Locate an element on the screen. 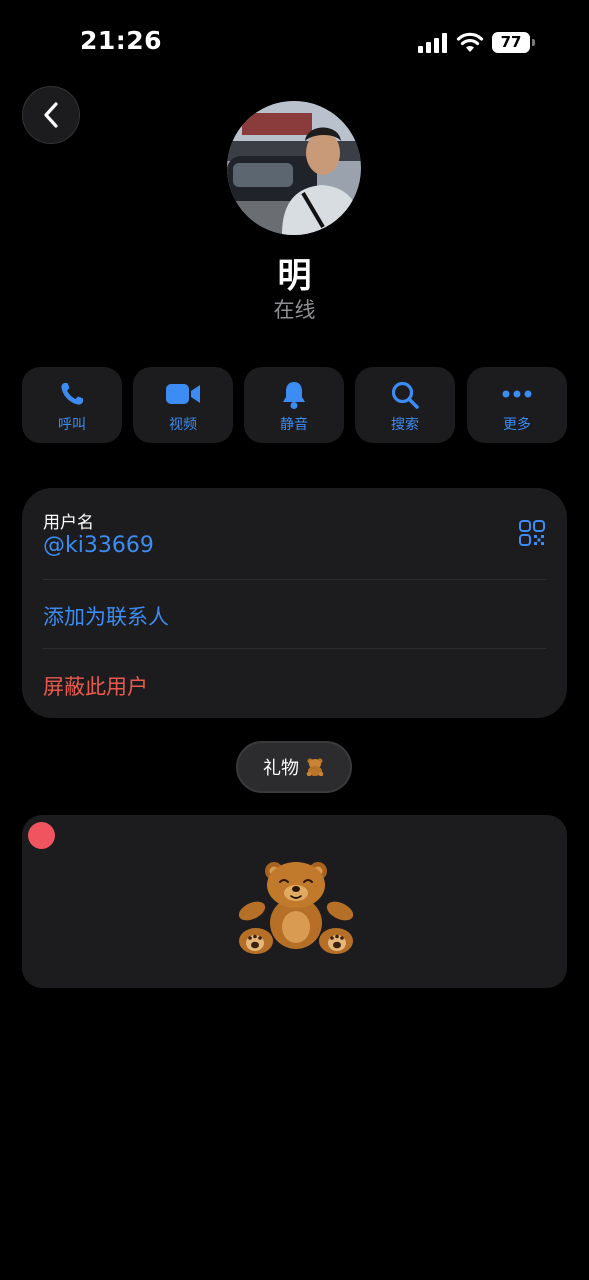 This screenshot has width=589, height=1280. mute-button: 静音 is located at coordinates (294, 405).